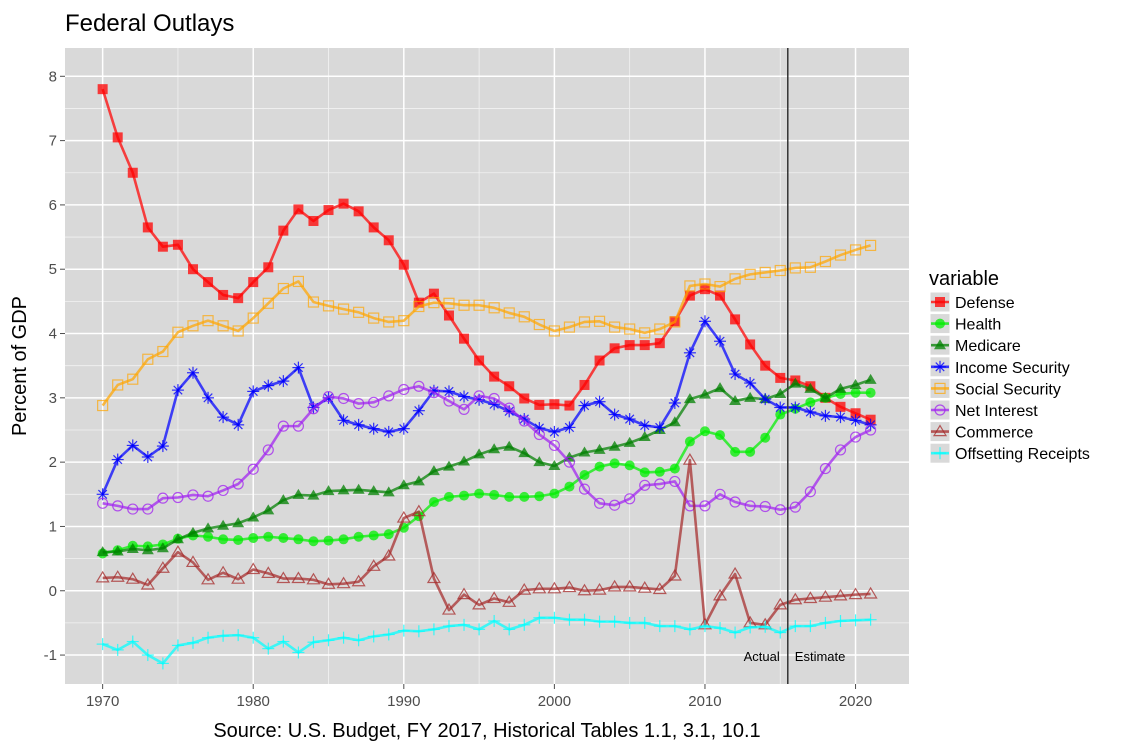 The height and width of the screenshot is (750, 1125). I want to click on x-tick-label: 1980, so click(253, 701).